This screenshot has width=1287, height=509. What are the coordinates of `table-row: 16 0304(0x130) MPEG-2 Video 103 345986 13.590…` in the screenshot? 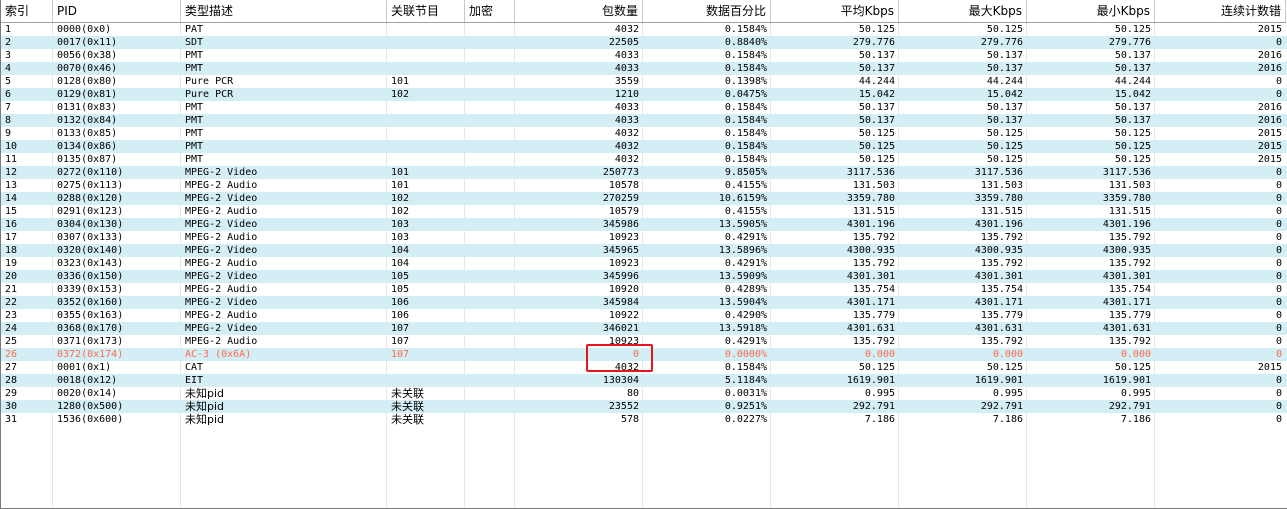 It's located at (644, 224).